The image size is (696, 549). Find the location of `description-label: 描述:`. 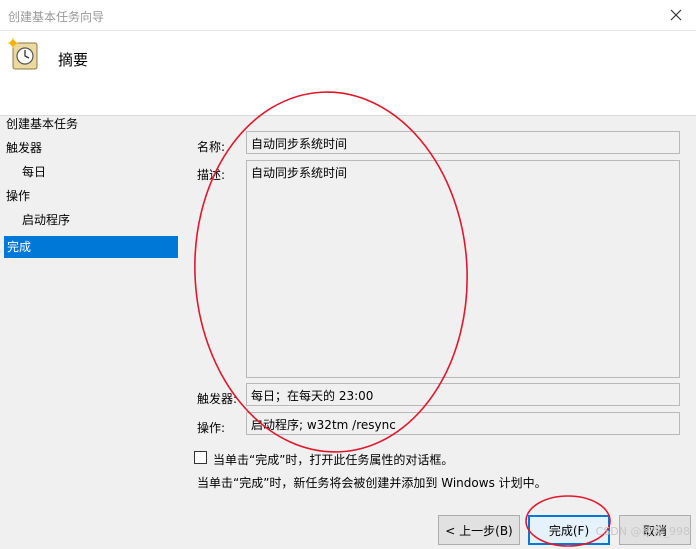

description-label: 描述: is located at coordinates (211, 175).